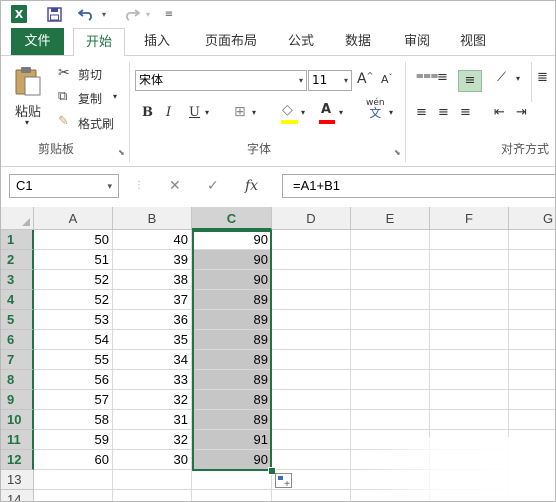 This screenshot has width=556, height=502. What do you see at coordinates (311, 495) in the screenshot?
I see `cell-d14` at bounding box center [311, 495].